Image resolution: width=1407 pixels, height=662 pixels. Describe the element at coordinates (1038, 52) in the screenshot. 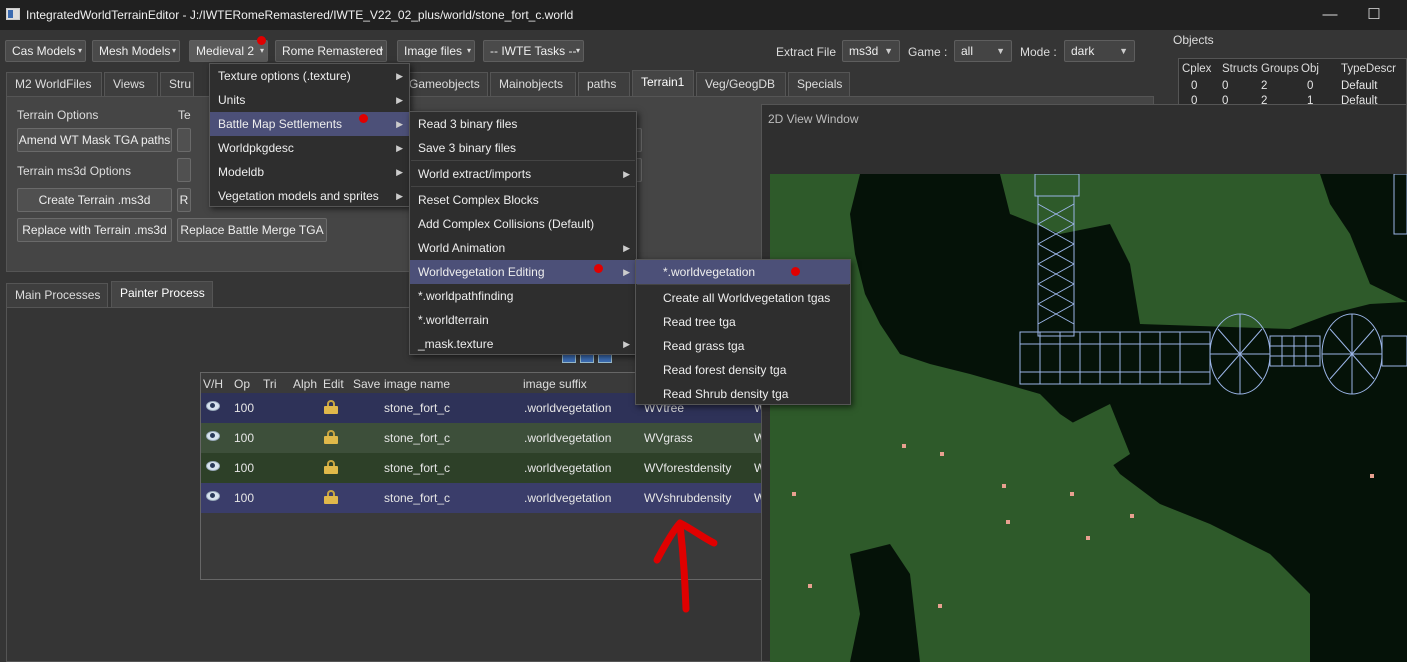

I see `mode-label: Mode :` at that location.